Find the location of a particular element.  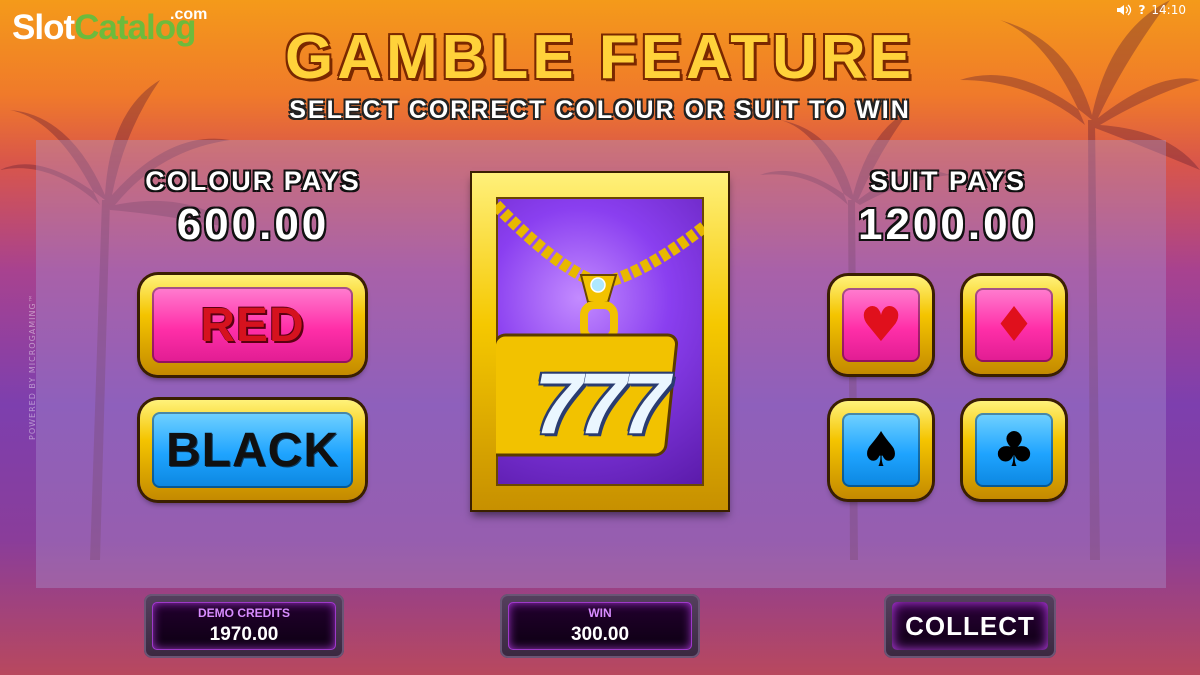

collect-button: COLLECT is located at coordinates (970, 626).